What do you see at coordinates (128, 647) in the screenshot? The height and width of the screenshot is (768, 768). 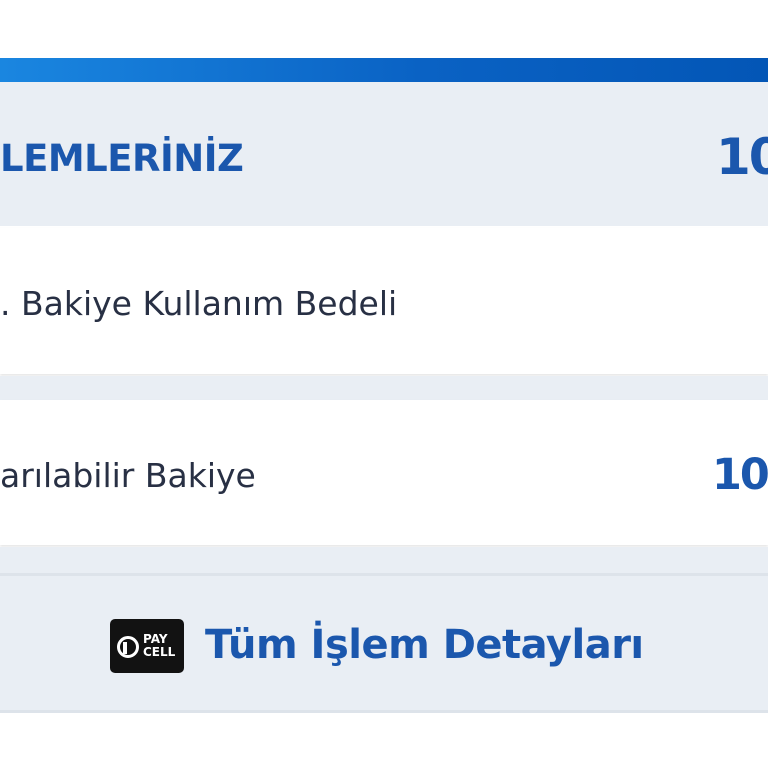 I see `paycell-p-icon` at bounding box center [128, 647].